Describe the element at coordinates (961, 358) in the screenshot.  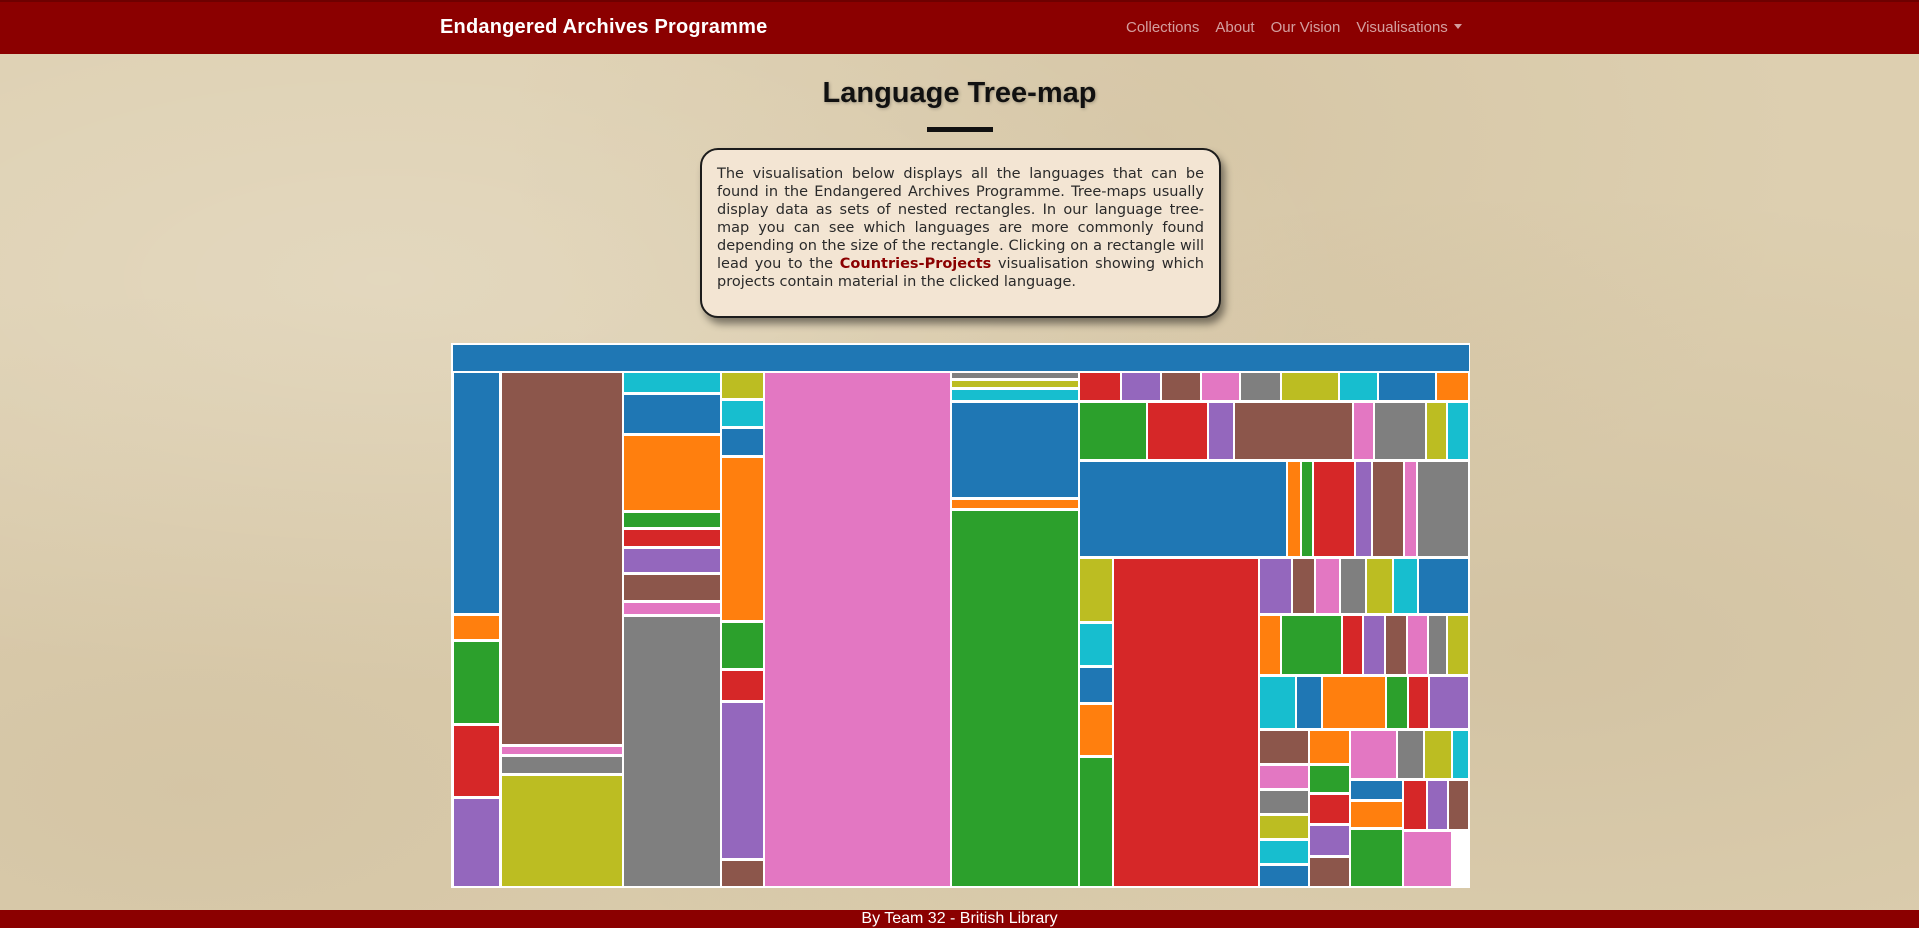
I see `treemap-root-bar` at that location.